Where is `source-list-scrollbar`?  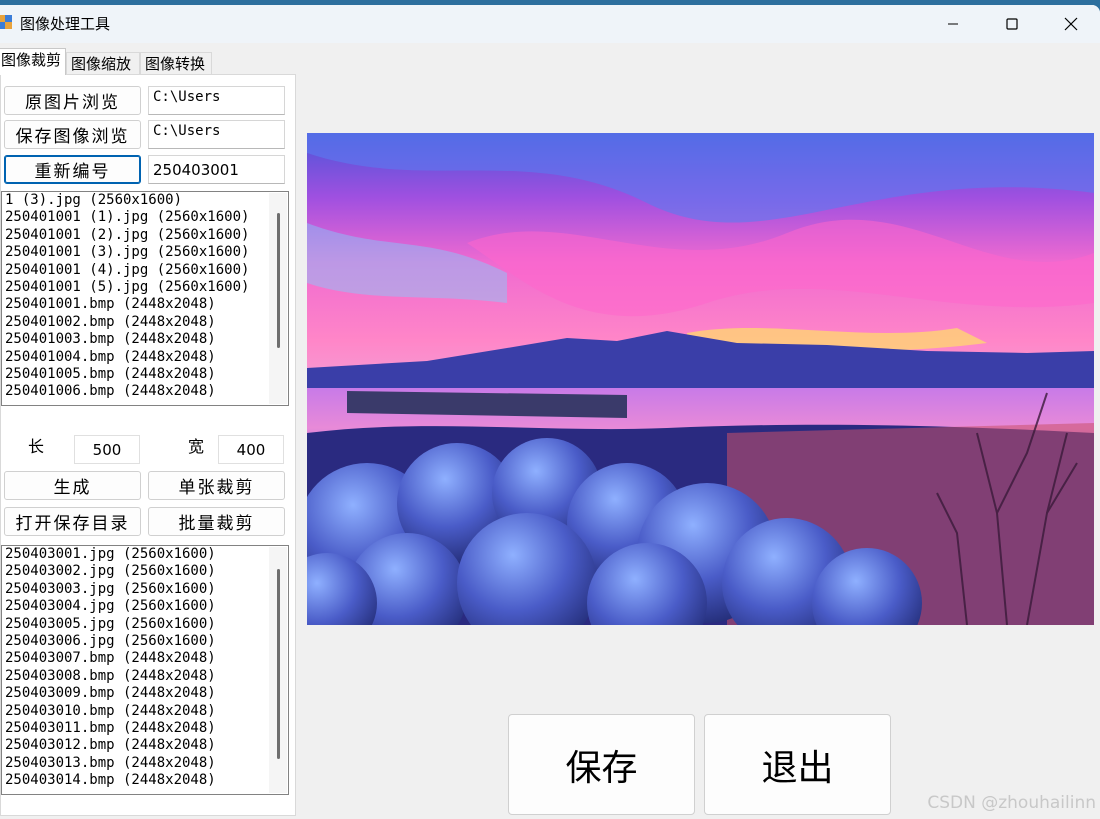
source-list-scrollbar is located at coordinates (278, 298).